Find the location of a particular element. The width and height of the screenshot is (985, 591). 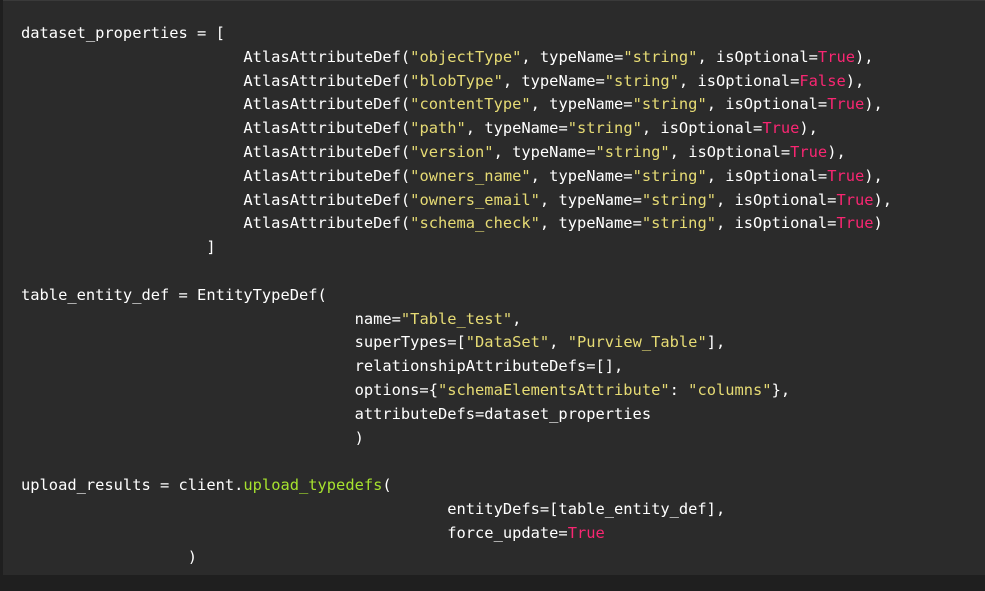

code-line: entityDefs=[table_entity_def], is located at coordinates (456, 510).